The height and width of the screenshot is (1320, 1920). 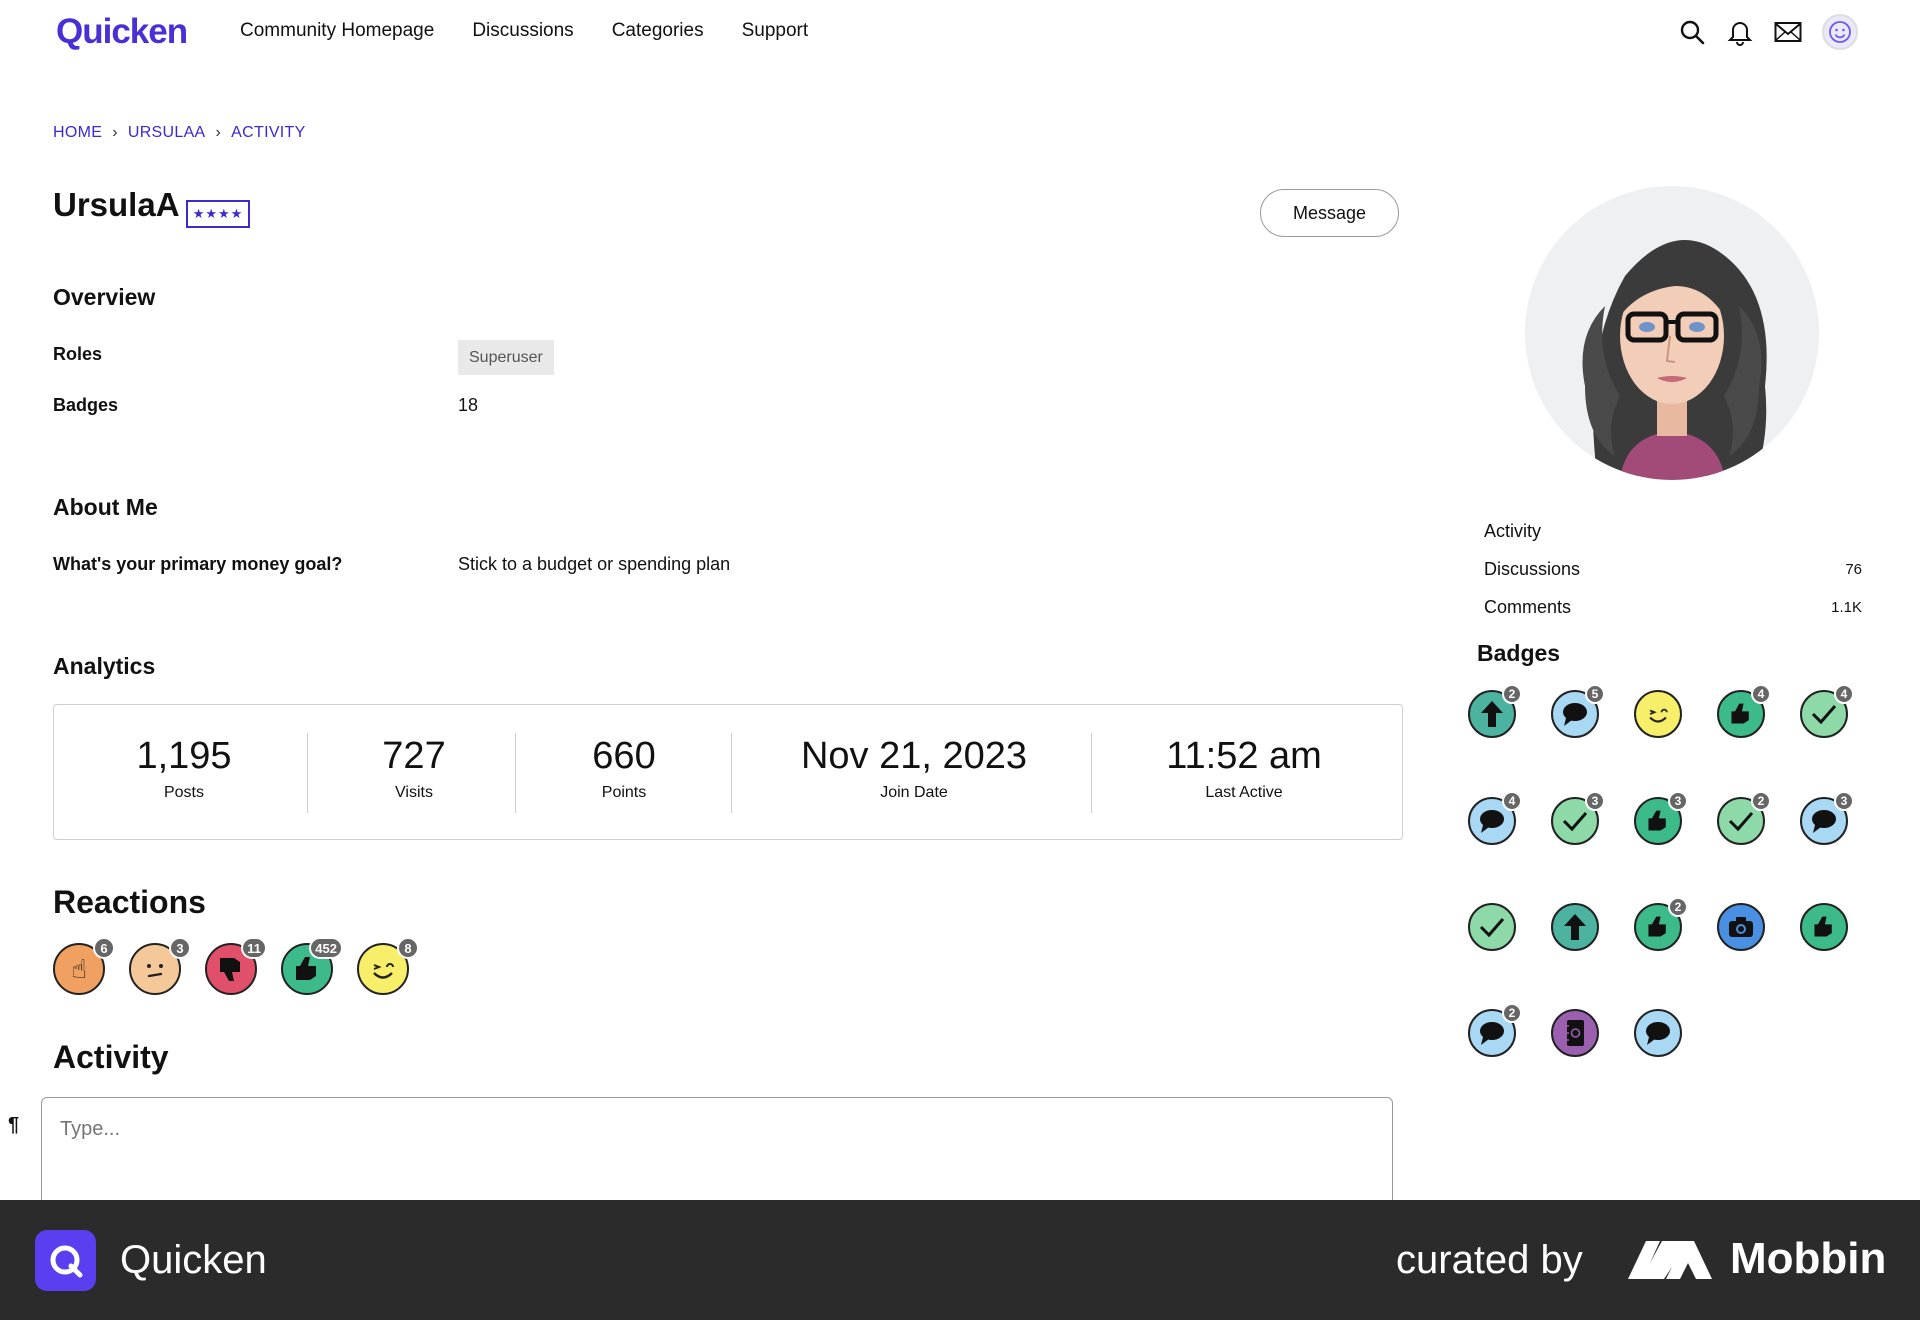 I want to click on reaction-item: 8, so click(x=388, y=967).